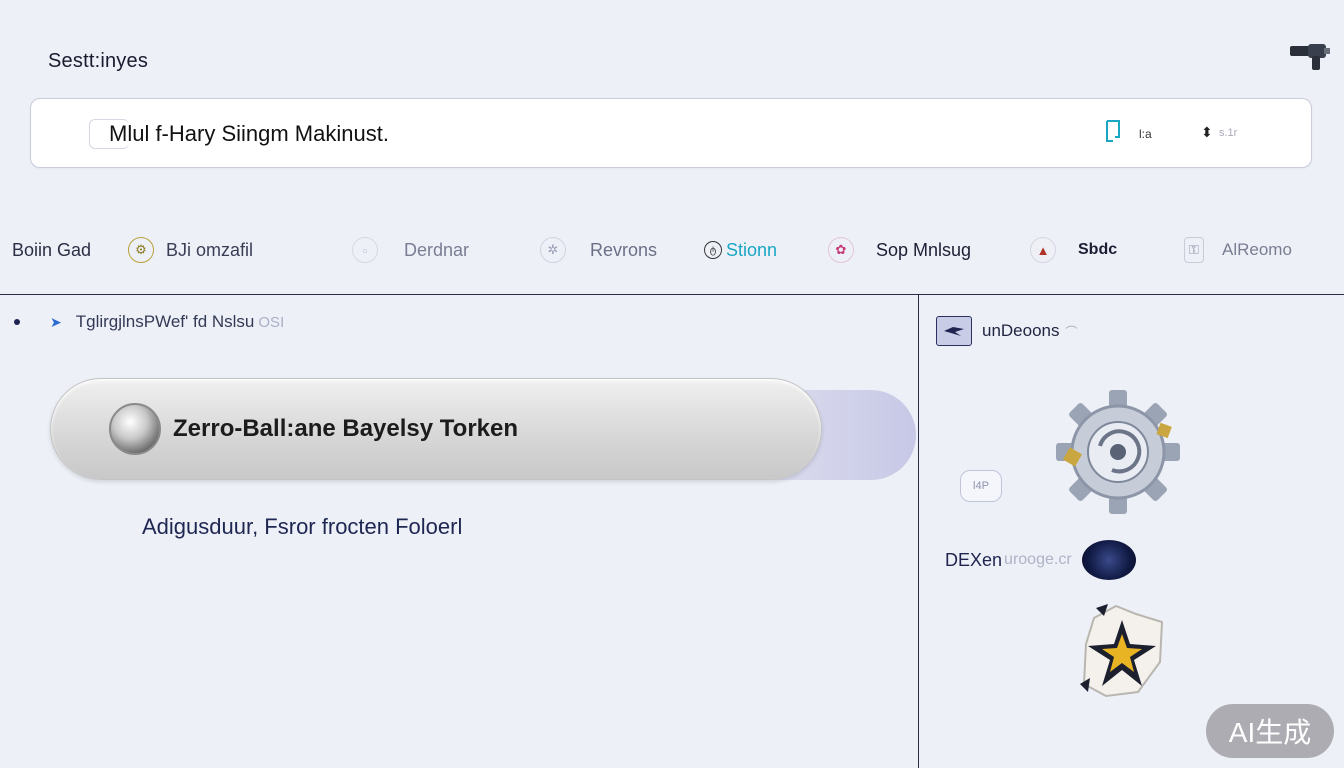  I want to click on tab-label: BJi omzafil, so click(210, 249).